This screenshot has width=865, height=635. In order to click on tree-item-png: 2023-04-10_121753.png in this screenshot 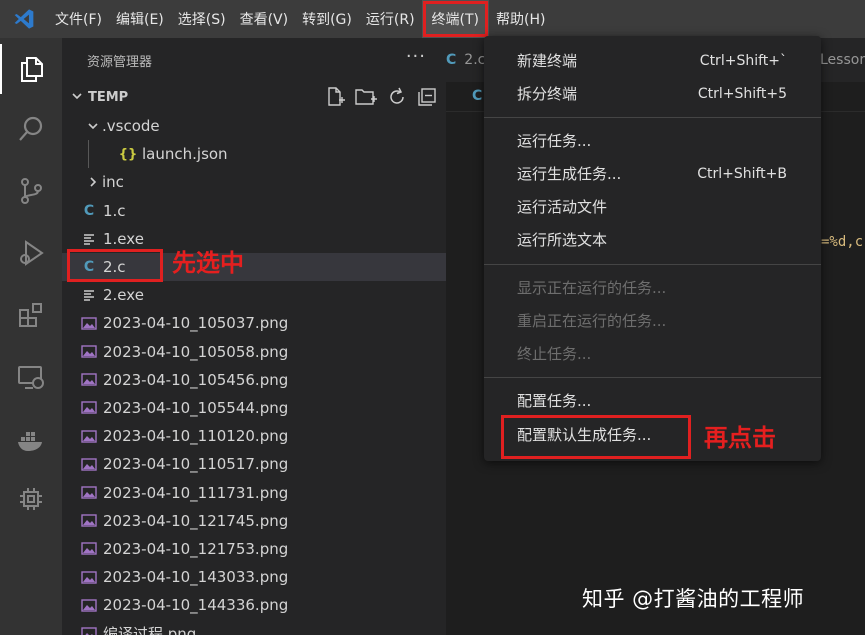, I will do `click(254, 549)`.